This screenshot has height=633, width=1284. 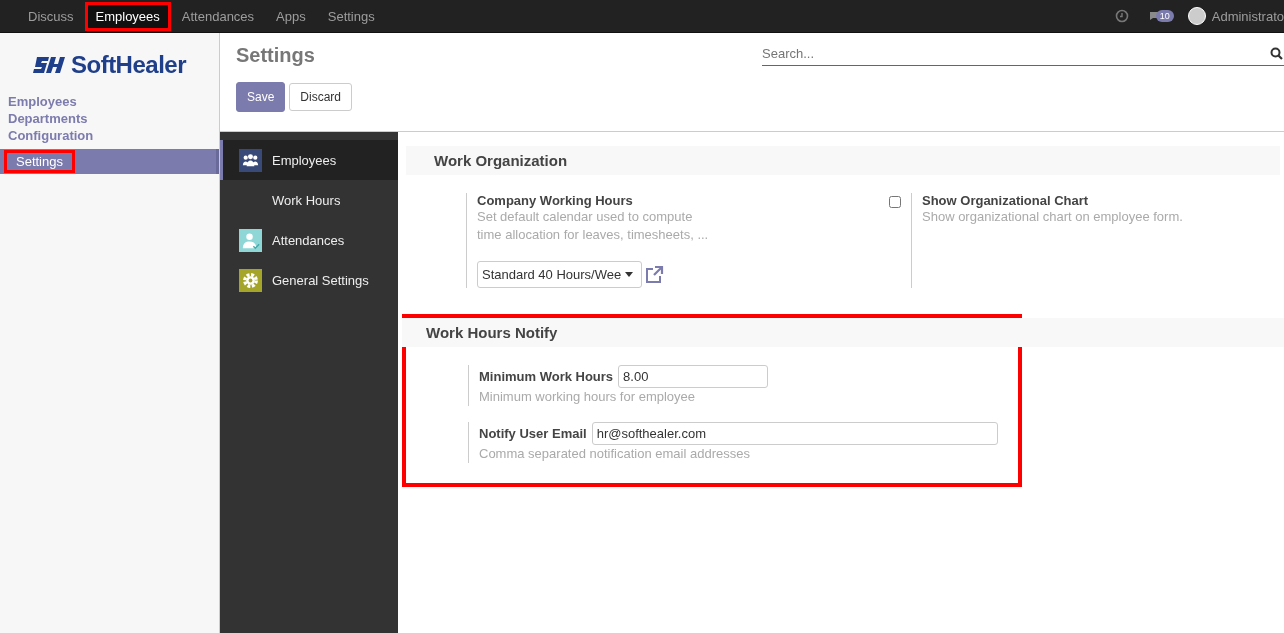 What do you see at coordinates (291, 16) in the screenshot?
I see `top-menu-item: Apps` at bounding box center [291, 16].